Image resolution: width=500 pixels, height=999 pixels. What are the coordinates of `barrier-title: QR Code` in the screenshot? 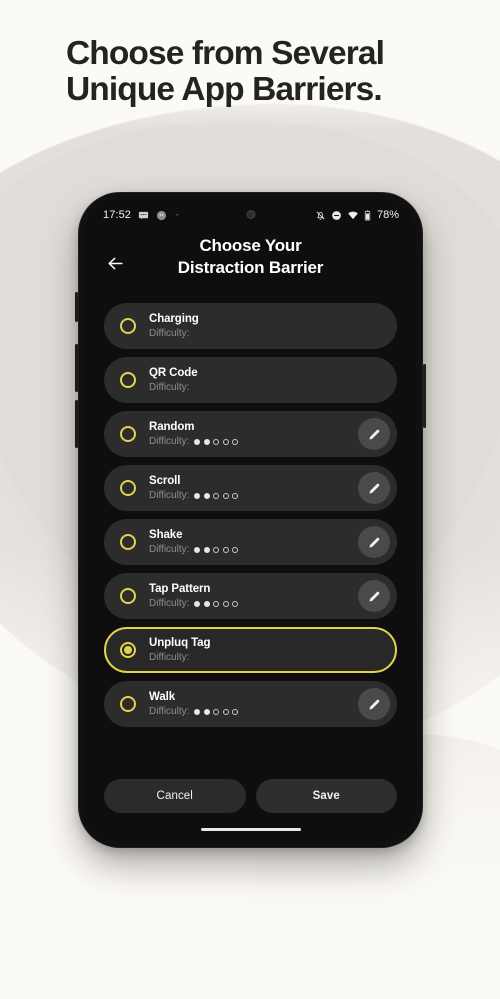 It's located at (173, 372).